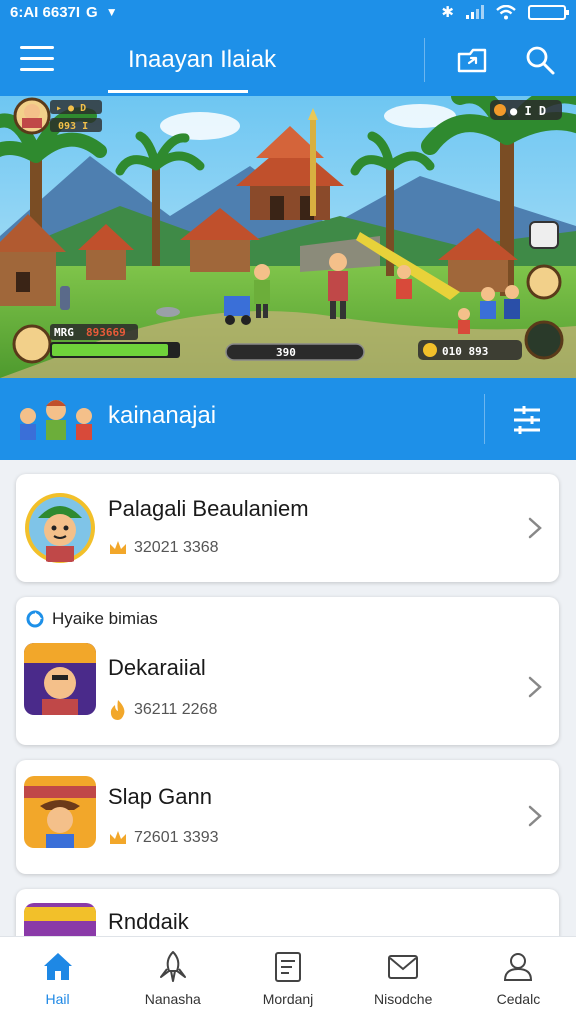  What do you see at coordinates (73, 126) in the screenshot?
I see `hud-top-score: 093 I` at bounding box center [73, 126].